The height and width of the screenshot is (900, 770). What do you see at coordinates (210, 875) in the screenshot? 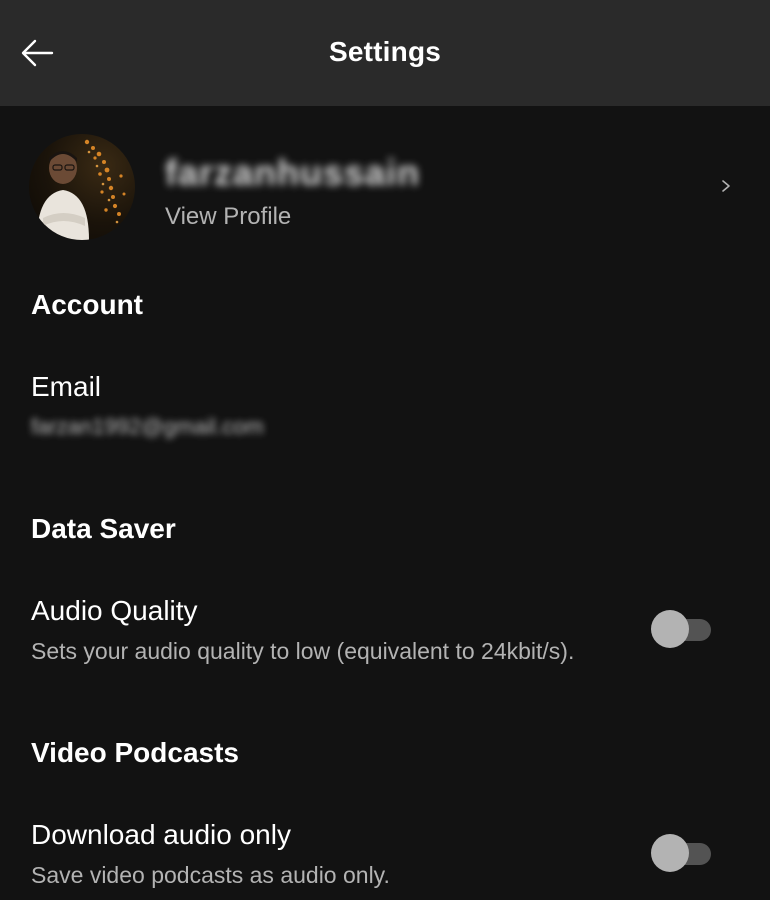
I see `download-audio-only-description: Save video podcasts as audio only.` at bounding box center [210, 875].